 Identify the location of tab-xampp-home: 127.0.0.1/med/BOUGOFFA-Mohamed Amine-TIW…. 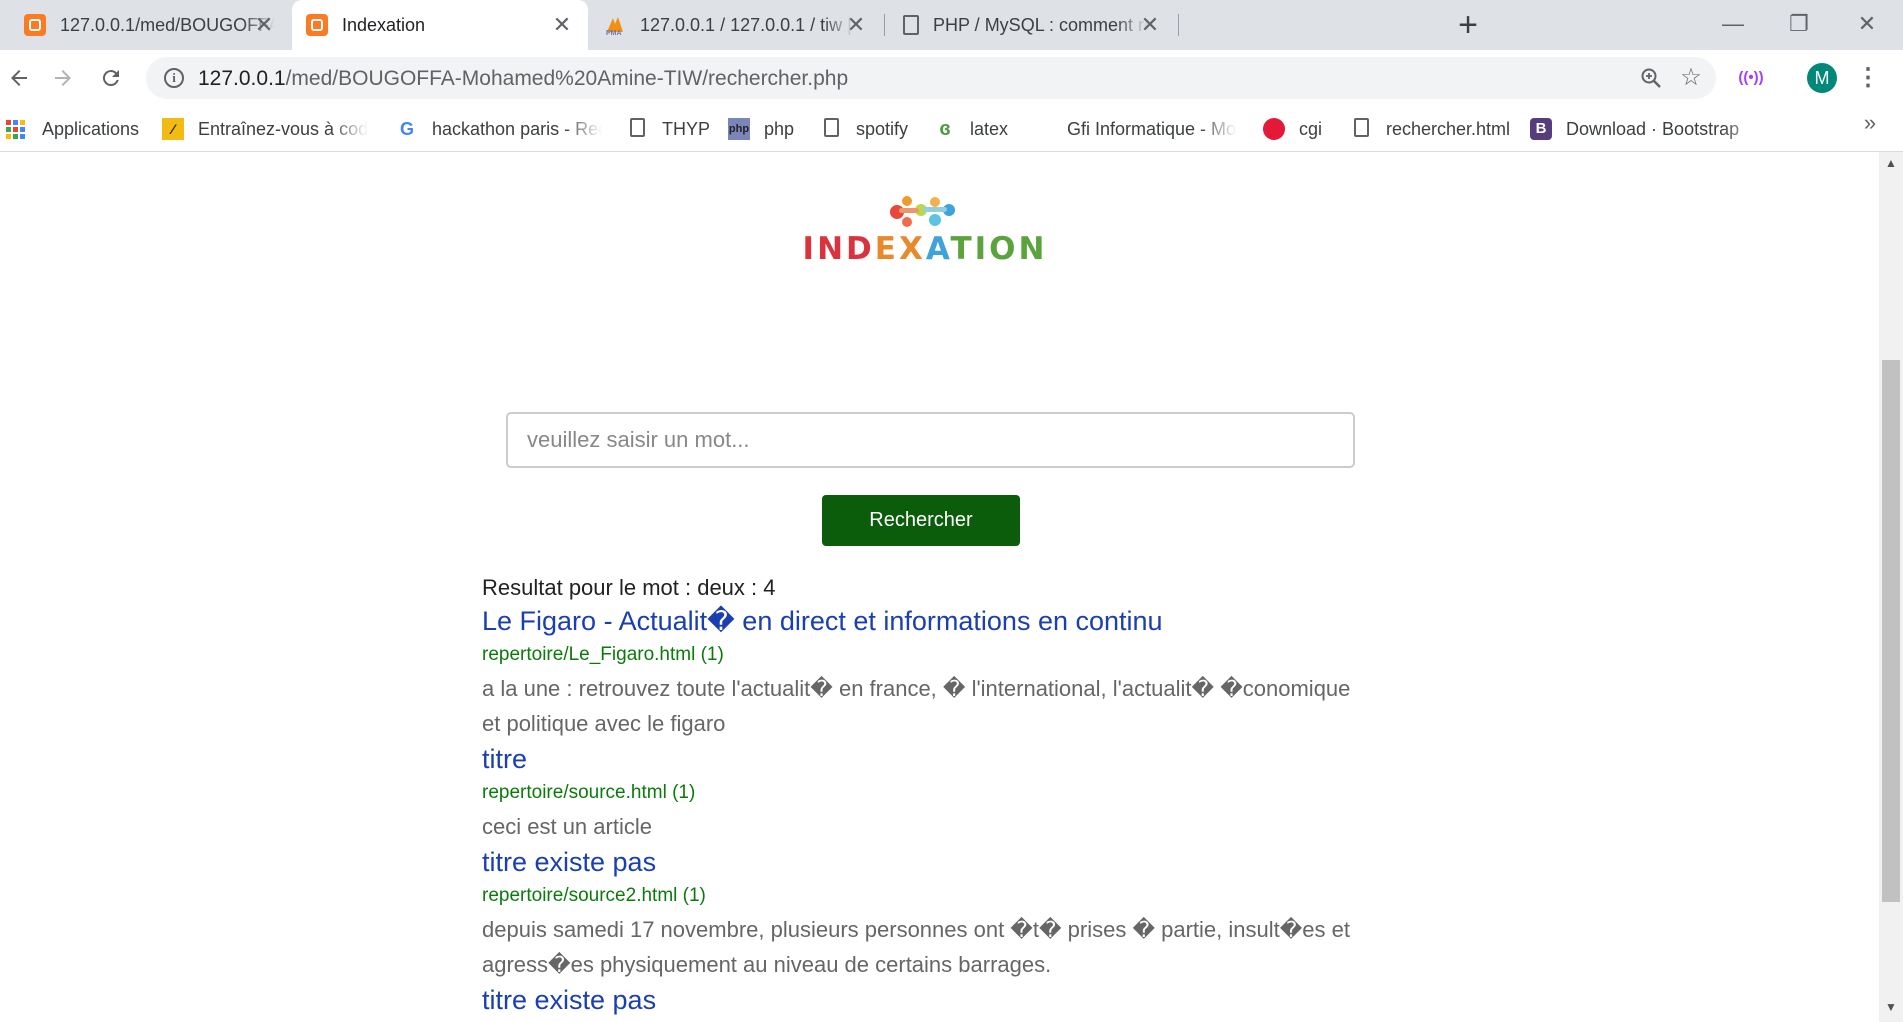
(150, 25).